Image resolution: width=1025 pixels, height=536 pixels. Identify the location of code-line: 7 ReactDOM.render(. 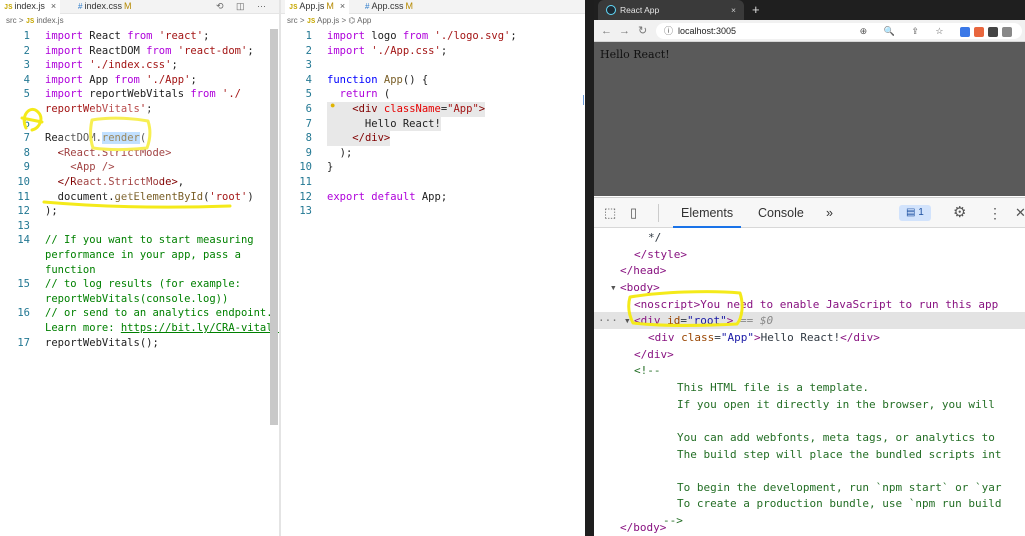
(139, 138).